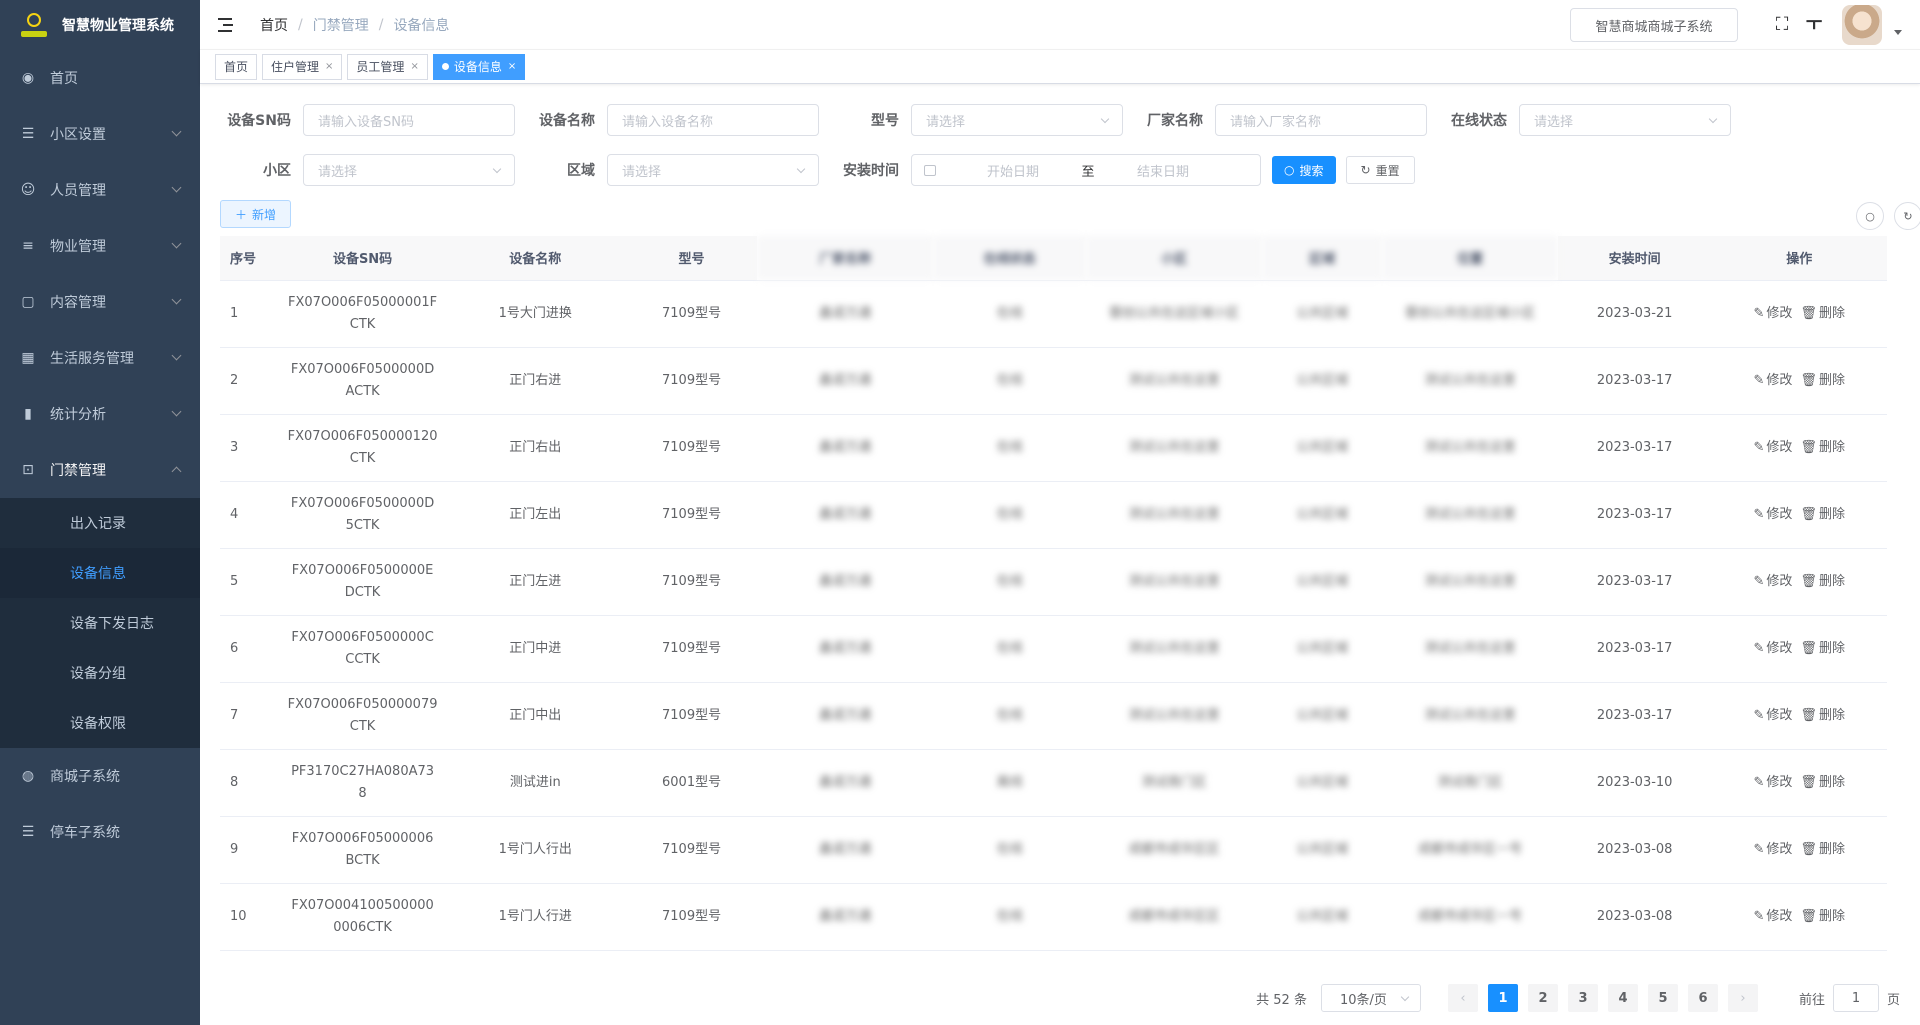  Describe the element at coordinates (1470, 648) in the screenshot. I see `location: 测试公共在这里` at that location.